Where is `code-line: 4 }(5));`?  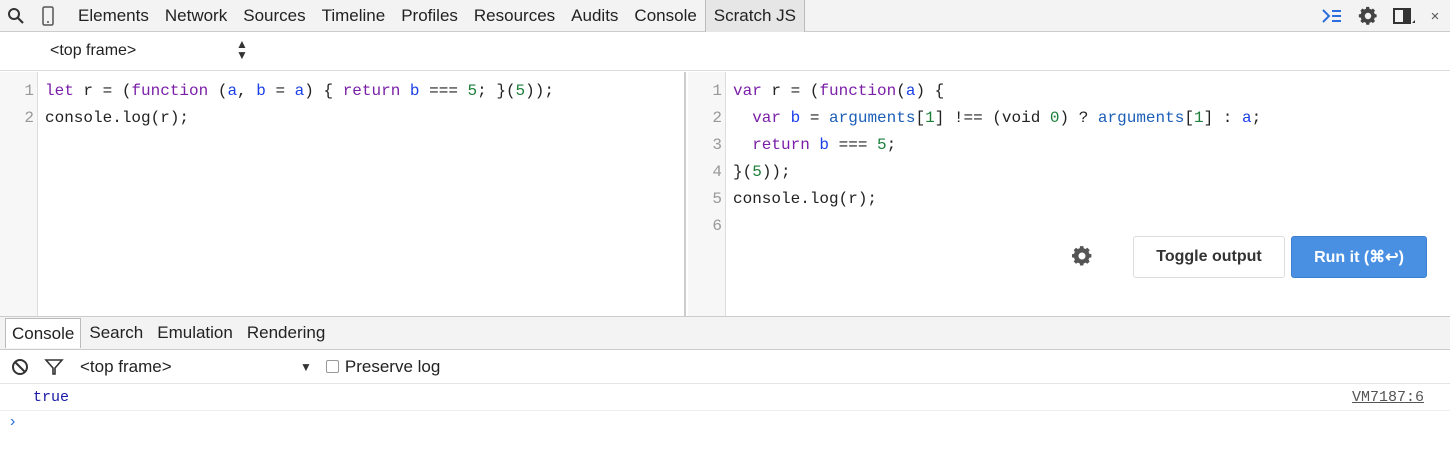
code-line: 4 }(5)); is located at coordinates (974, 172).